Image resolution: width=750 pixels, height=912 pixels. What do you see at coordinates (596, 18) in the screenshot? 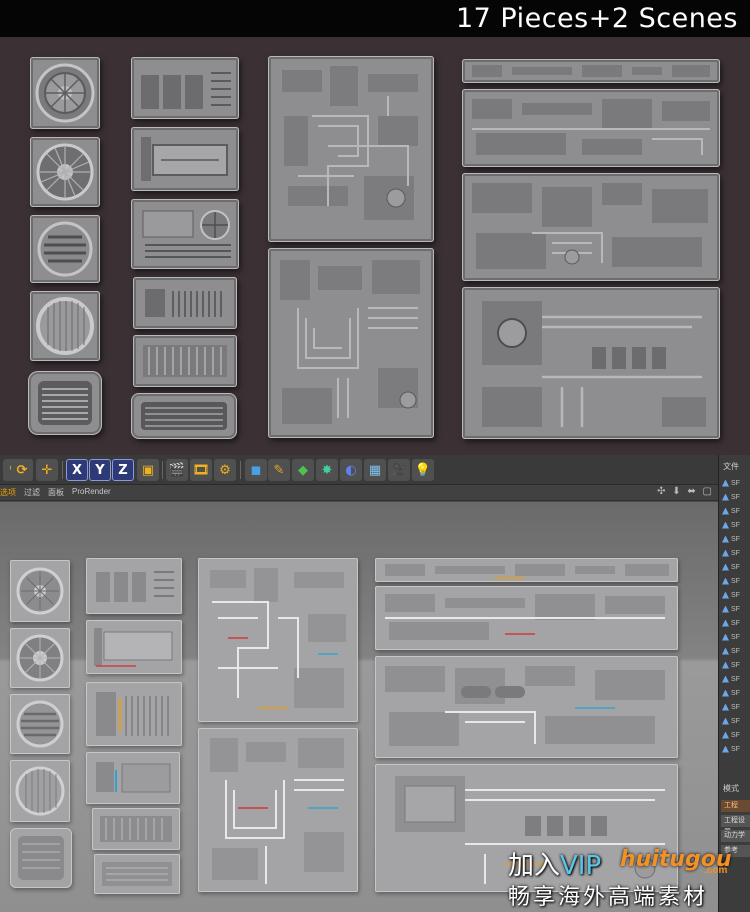
I see `banner-title: 17 Pieces+2 Scenes` at bounding box center [596, 18].